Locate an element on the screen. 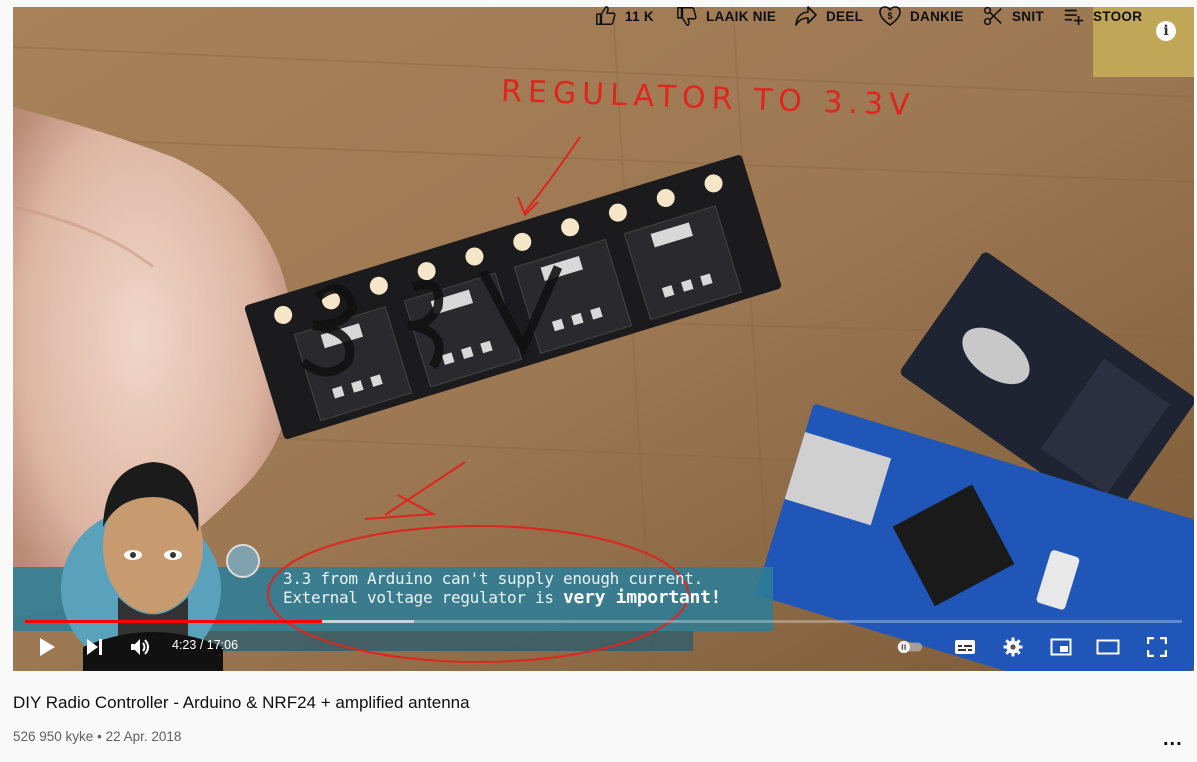 The height and width of the screenshot is (762, 1197). time-display: 4:23 / 17:06 is located at coordinates (205, 645).